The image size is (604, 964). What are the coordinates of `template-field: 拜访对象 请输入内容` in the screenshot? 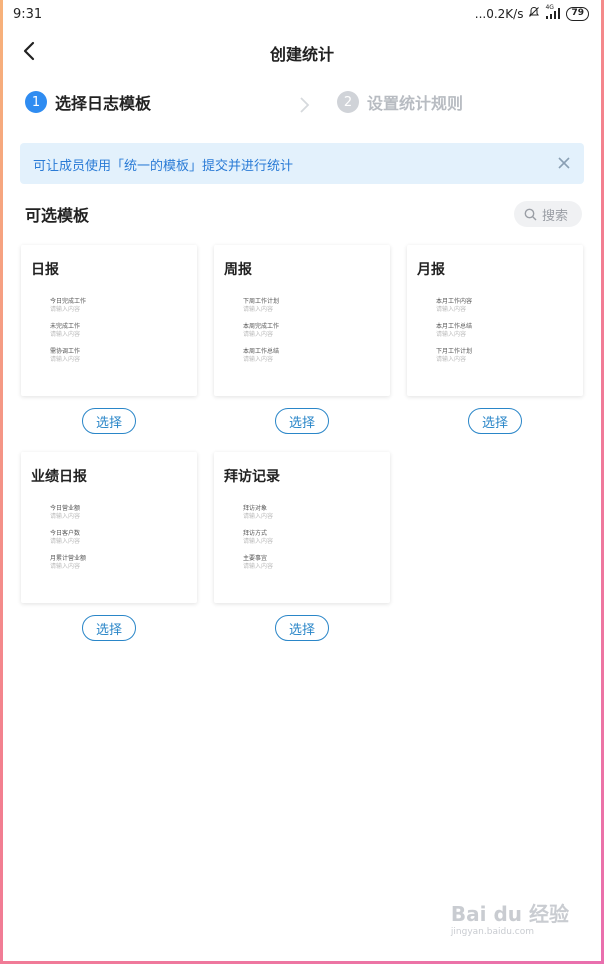 It's located at (258, 513).